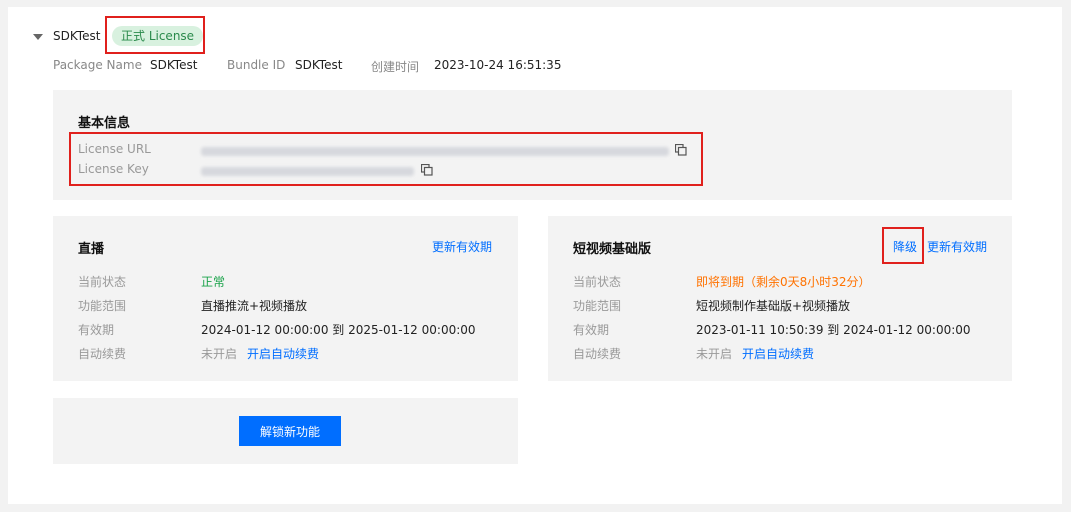 Image resolution: width=1071 pixels, height=512 pixels. Describe the element at coordinates (174, 65) in the screenshot. I see `package-name-value: SDKTest` at that location.